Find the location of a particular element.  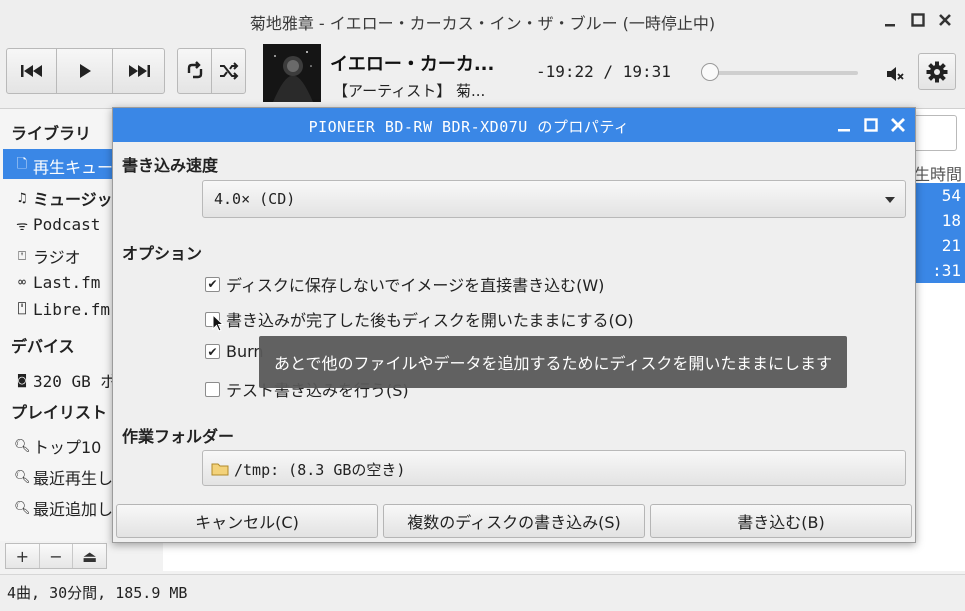

option-label: 書き込みが完了した後もディスクを開いたままにする(O) is located at coordinates (430, 320).